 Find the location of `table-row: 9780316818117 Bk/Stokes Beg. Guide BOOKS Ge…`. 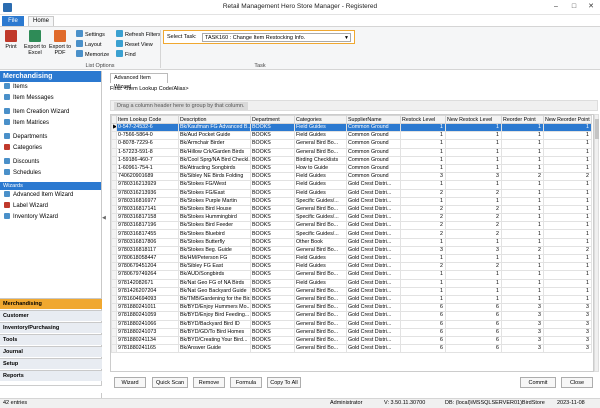

table-row: 9780316818117 Bk/Stokes Beg. Guide BOOKS Ge… is located at coordinates (351, 250).